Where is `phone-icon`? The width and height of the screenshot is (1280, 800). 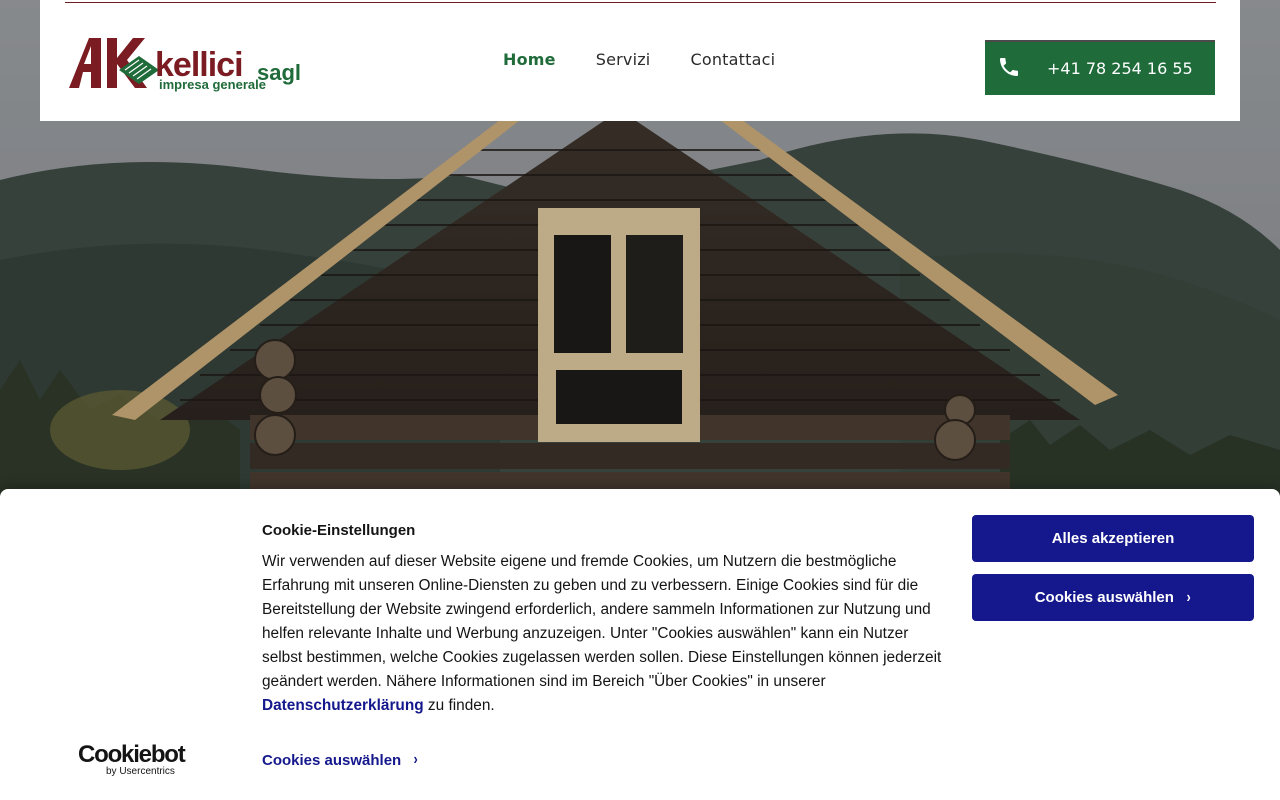
phone-icon is located at coordinates (1009, 67).